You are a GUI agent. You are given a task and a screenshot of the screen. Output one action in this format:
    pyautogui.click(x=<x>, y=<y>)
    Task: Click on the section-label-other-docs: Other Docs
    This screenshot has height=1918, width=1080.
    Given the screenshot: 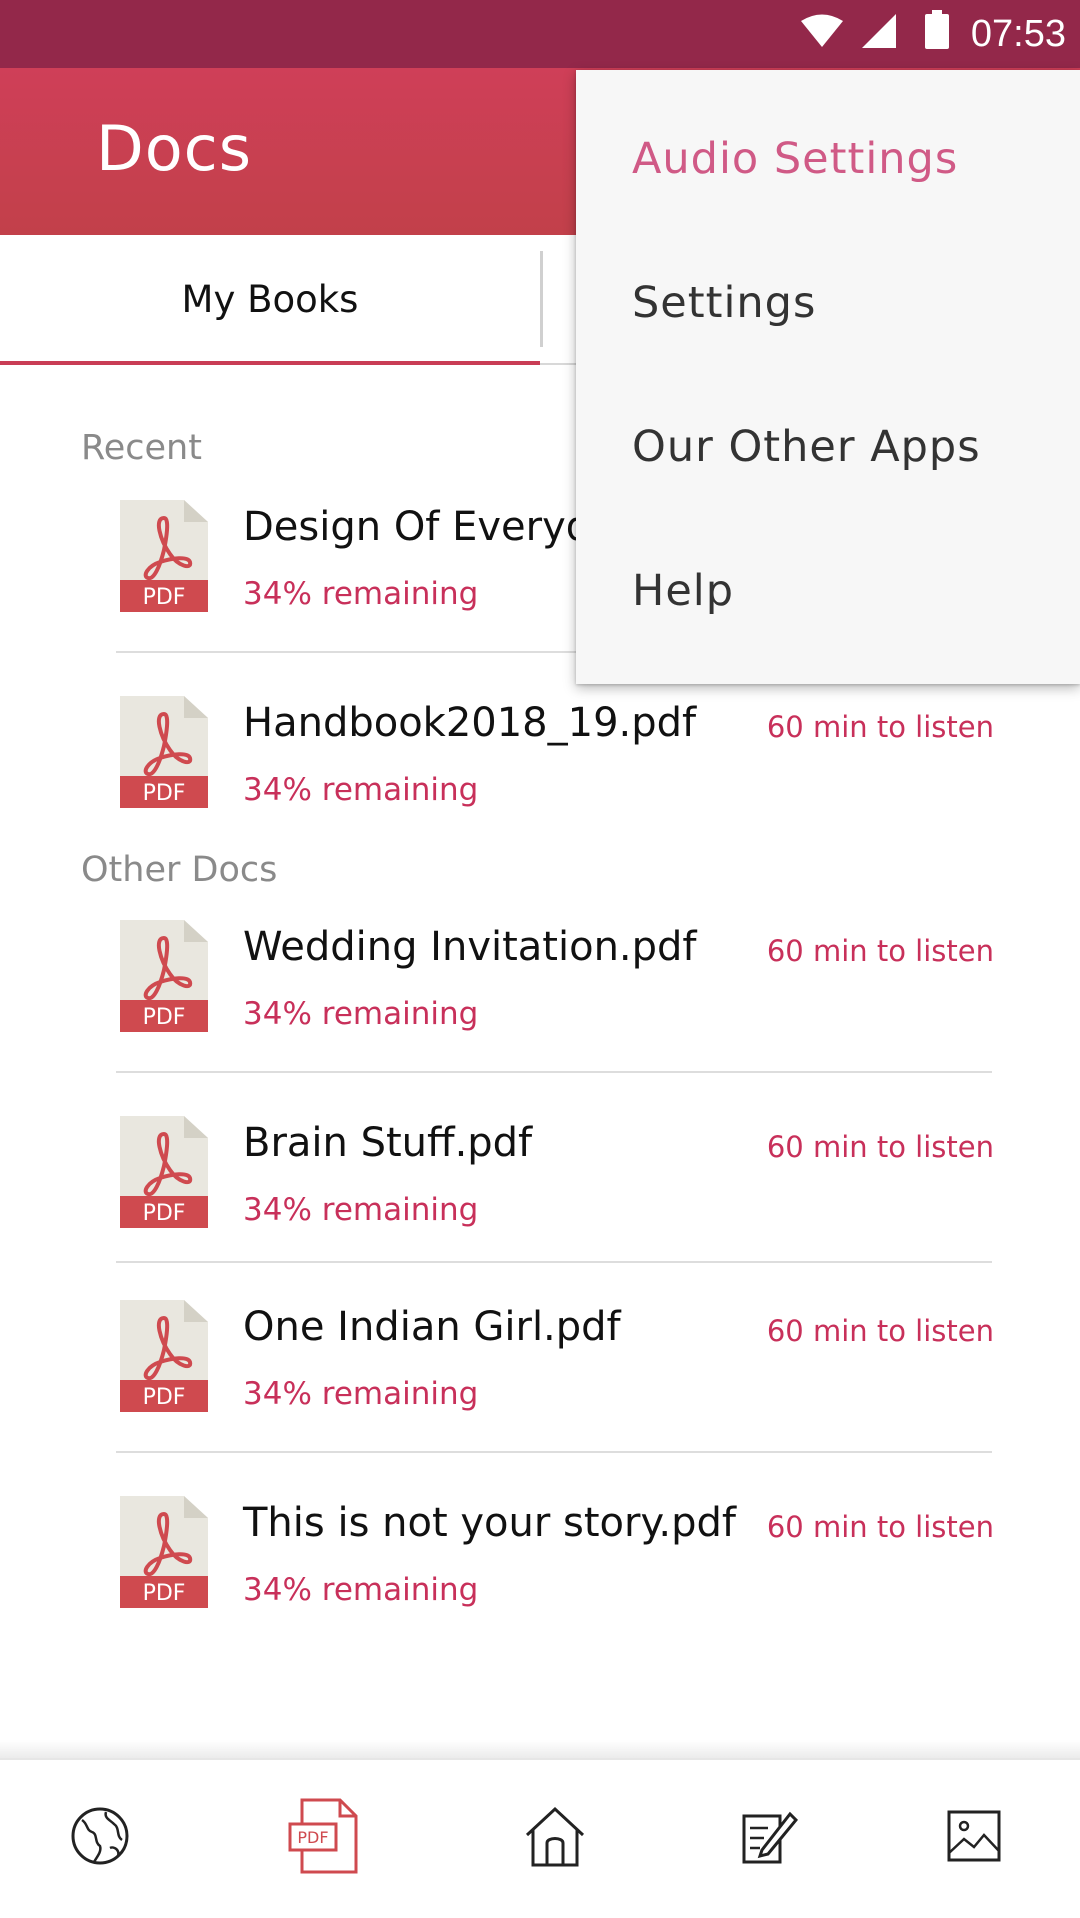 What is the action you would take?
    pyautogui.click(x=179, y=870)
    